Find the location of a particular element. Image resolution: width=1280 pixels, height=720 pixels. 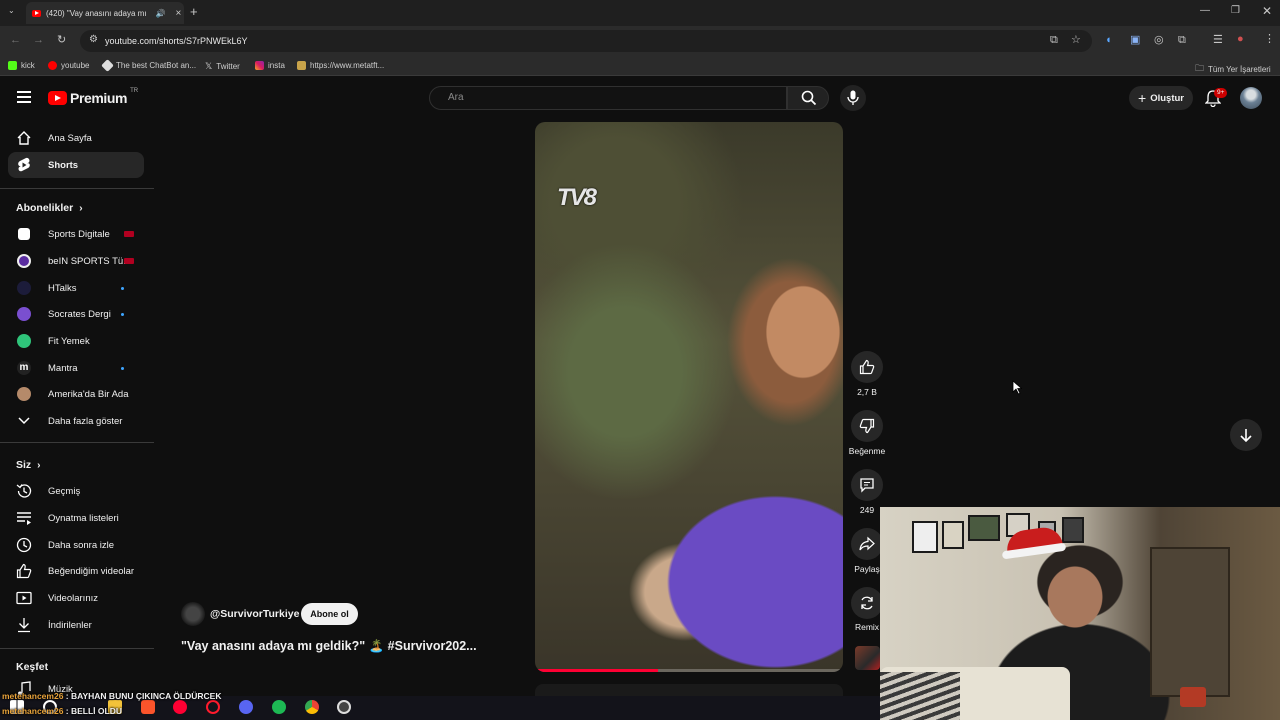

bookmark-kick: kick is located at coordinates (21, 65).